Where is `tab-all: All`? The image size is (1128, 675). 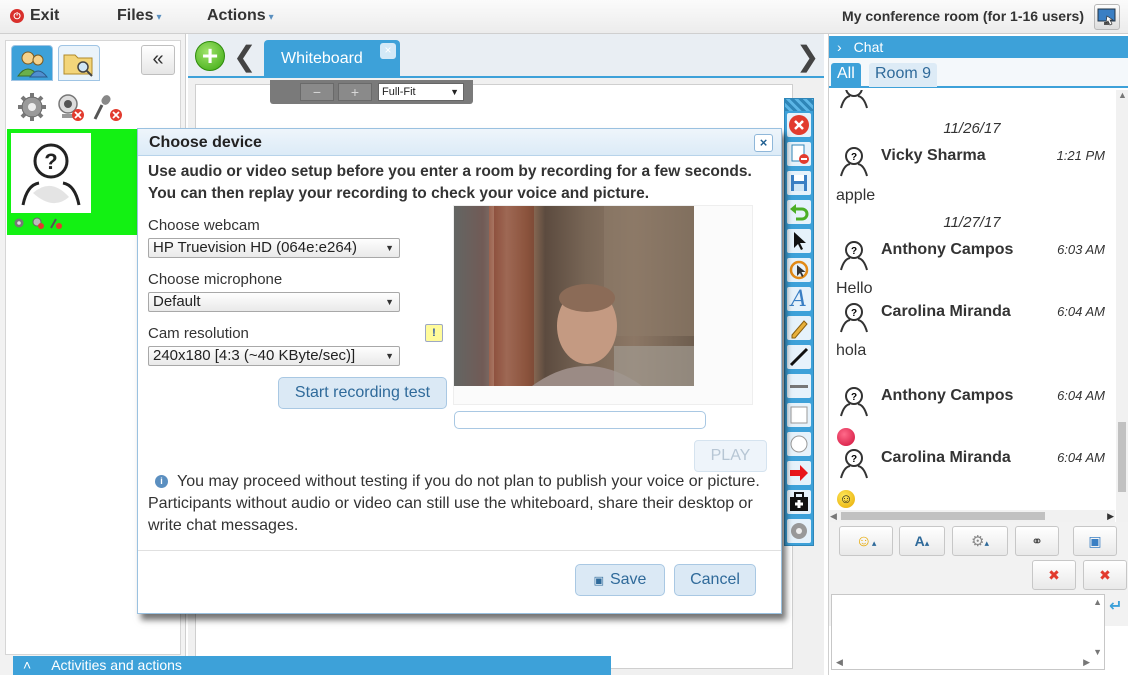 tab-all: All is located at coordinates (846, 75).